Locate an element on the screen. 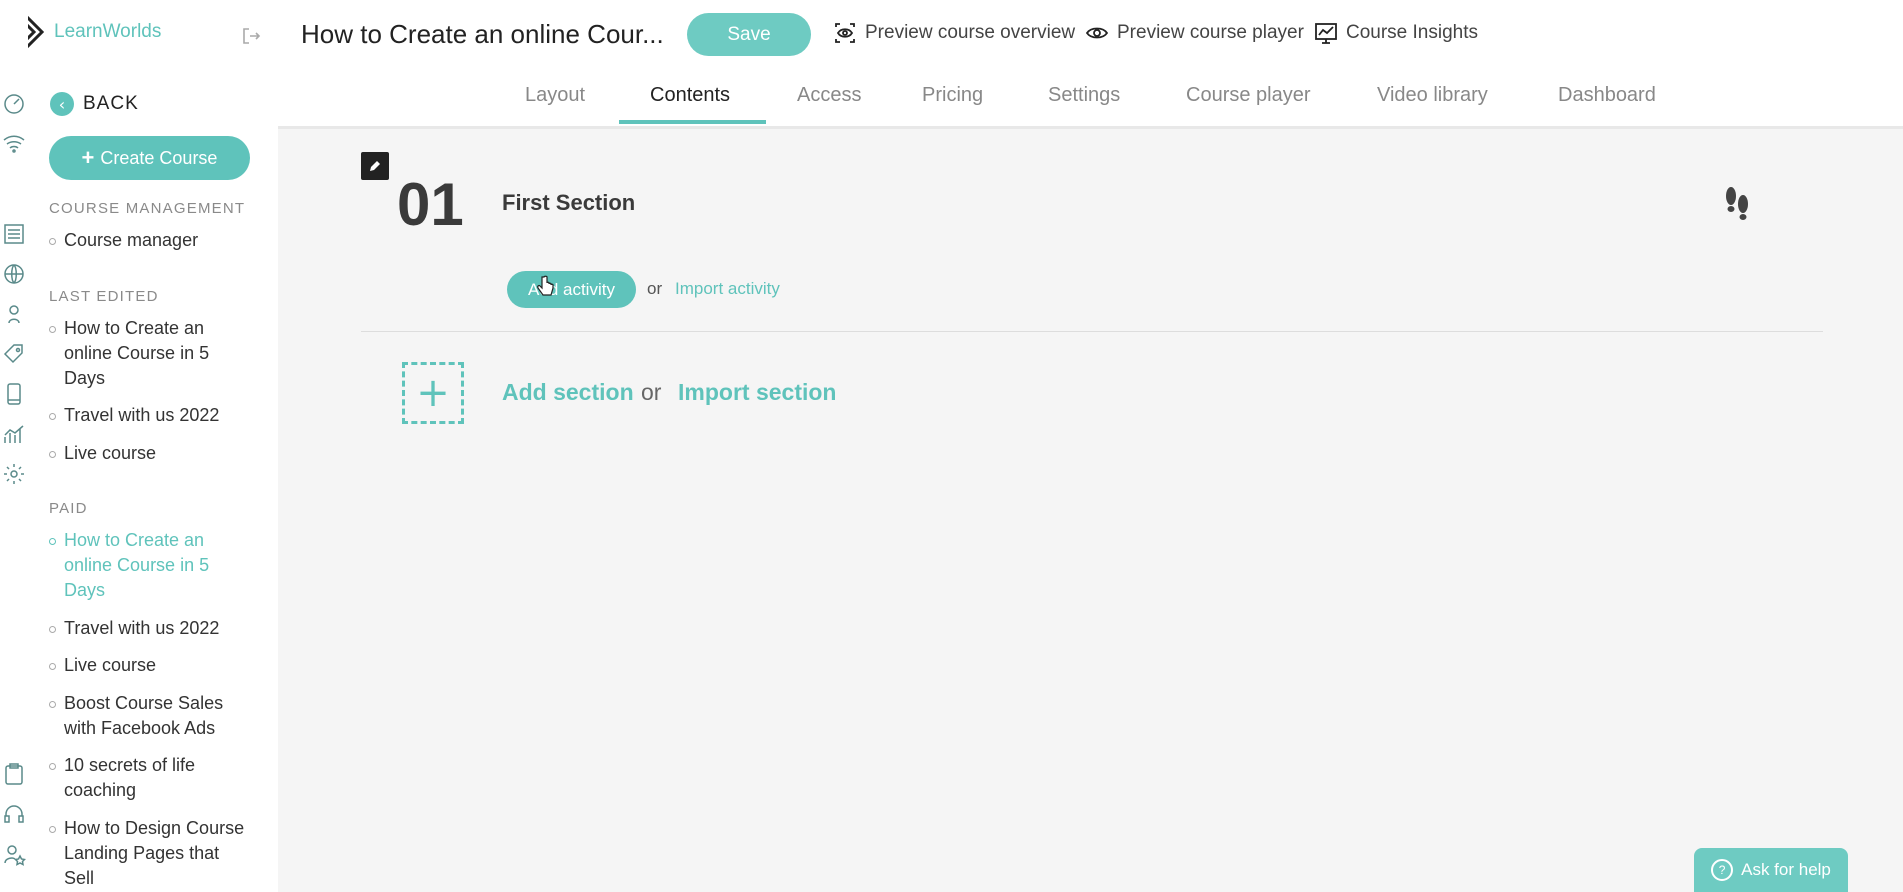 This screenshot has height=892, width=1903. last-edited-item: How to Create an online Course in 5 Days is located at coordinates (151, 353).